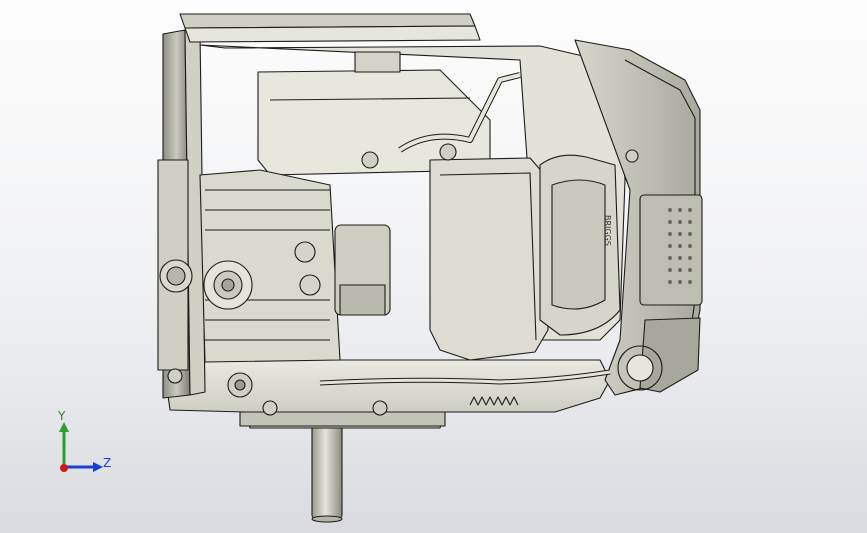  I want to click on output-shaft, so click(327, 472).